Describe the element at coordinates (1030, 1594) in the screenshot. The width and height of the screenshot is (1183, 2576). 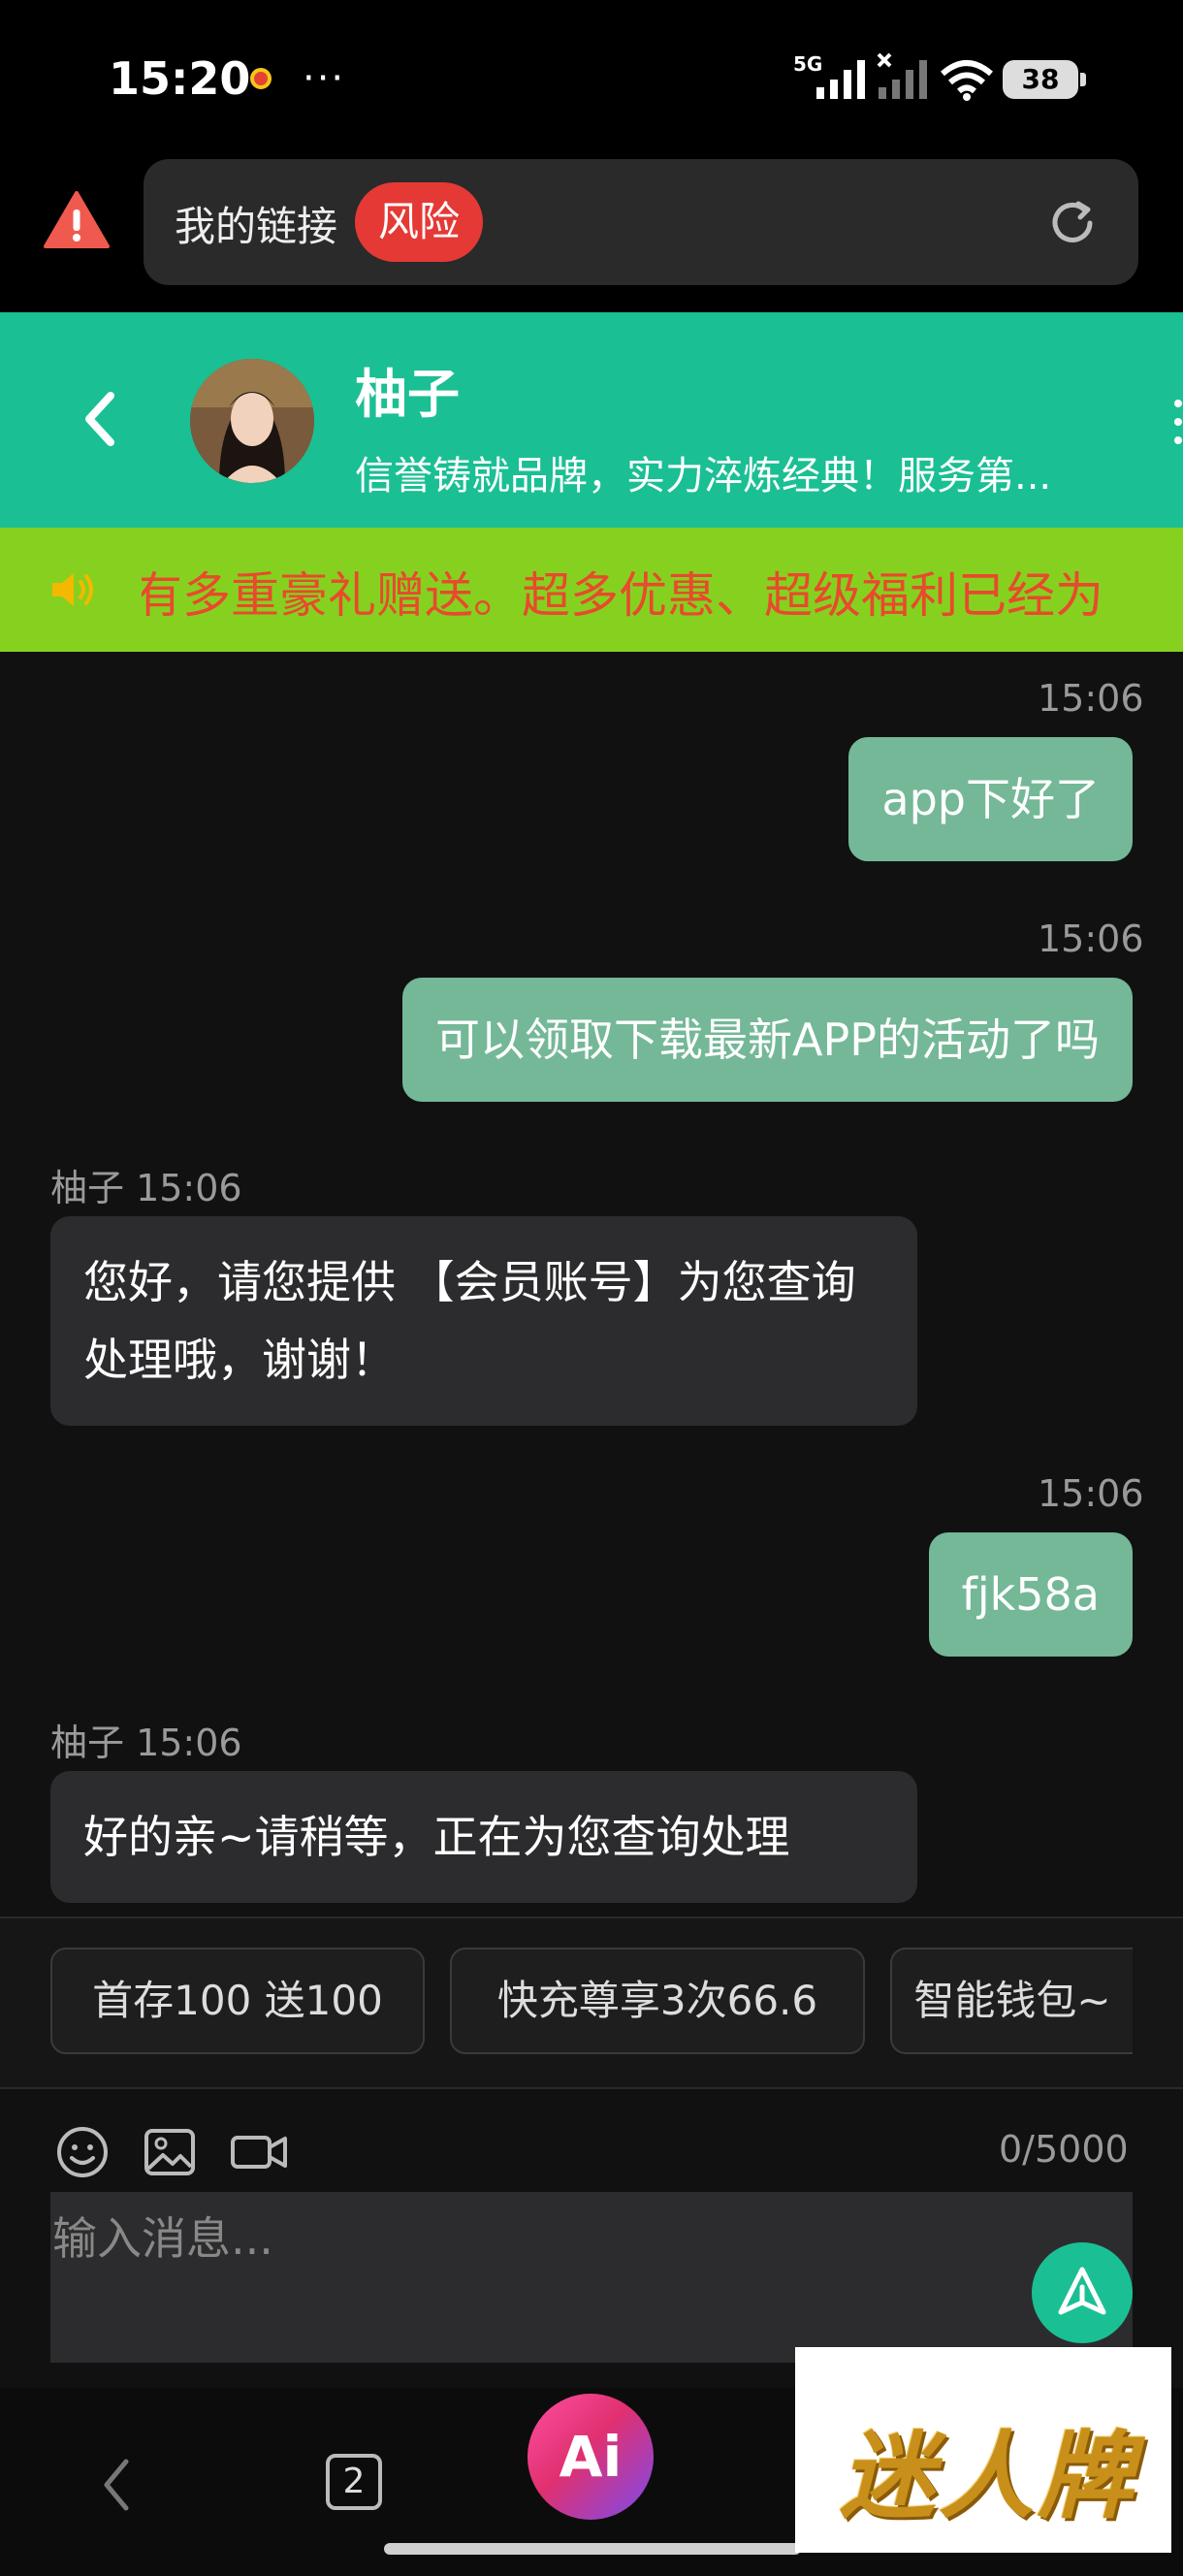
I see `outgoing-message: fjk58a` at that location.